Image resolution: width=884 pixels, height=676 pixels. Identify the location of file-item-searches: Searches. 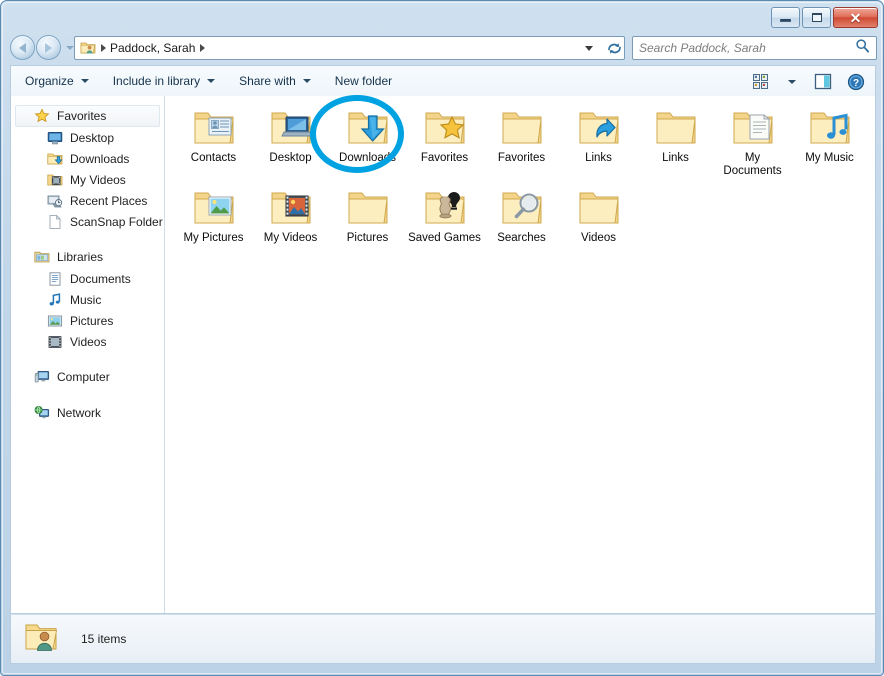
(521, 213).